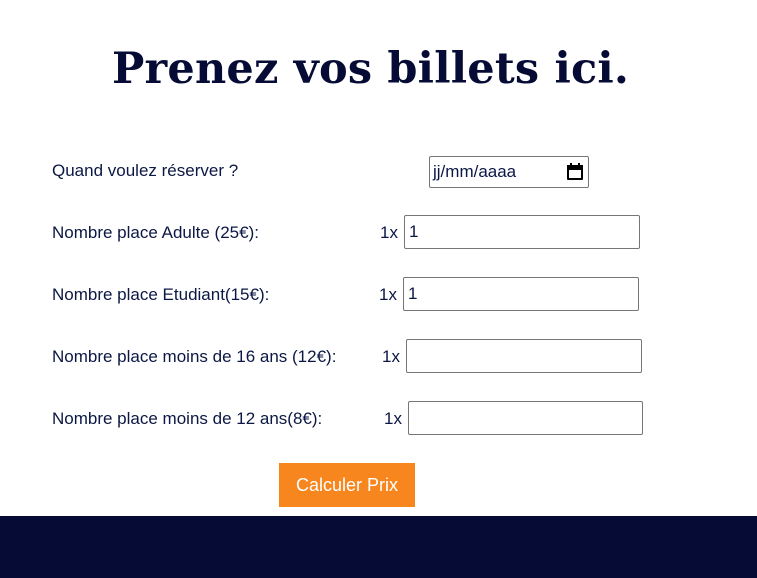 This screenshot has height=578, width=757. What do you see at coordinates (389, 232) in the screenshot?
I see `adult-multiplier: 1x` at bounding box center [389, 232].